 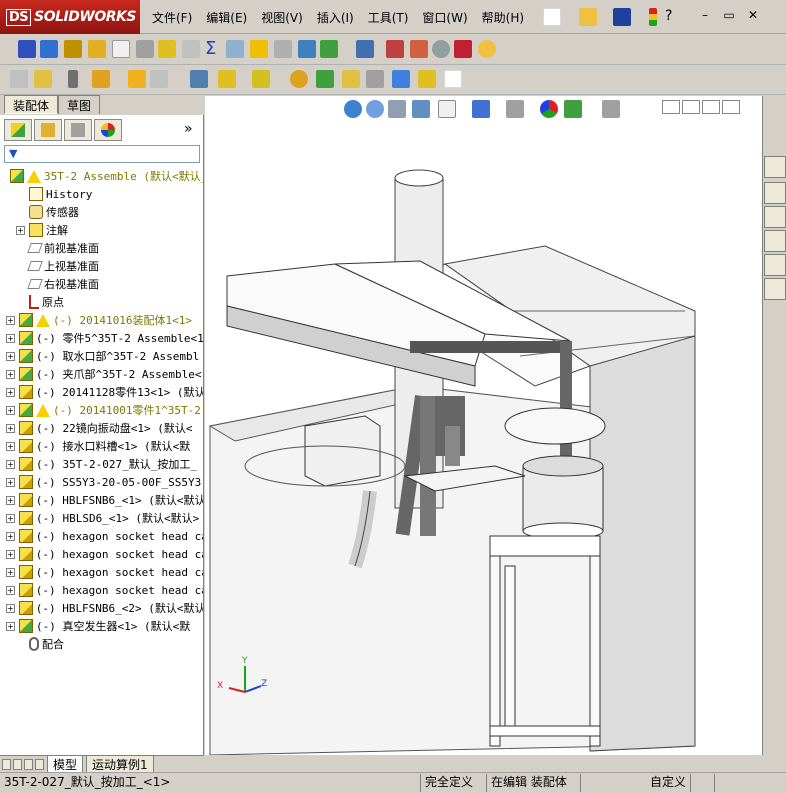 I want to click on status-units: 自定义, so click(x=635, y=783).